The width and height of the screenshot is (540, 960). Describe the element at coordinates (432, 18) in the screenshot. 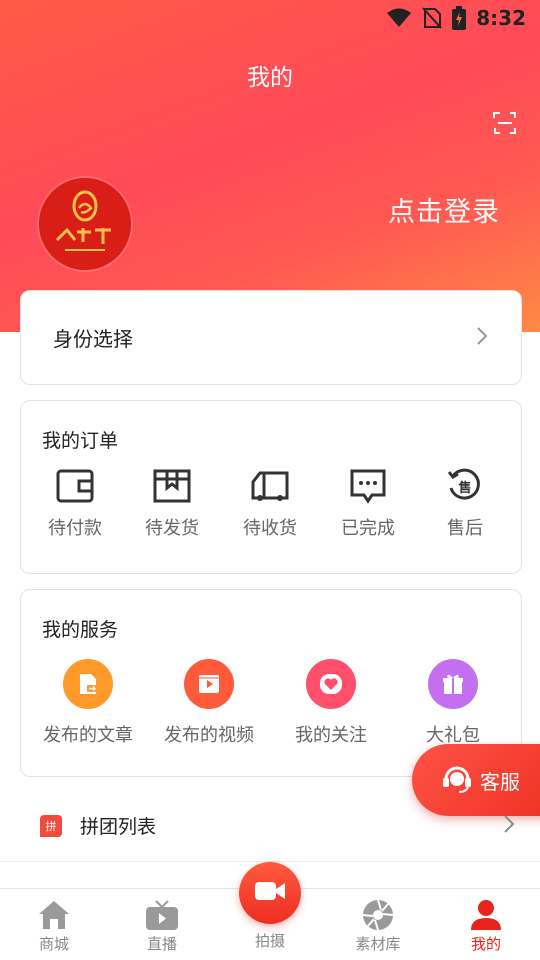

I see `no-sim-icon` at that location.